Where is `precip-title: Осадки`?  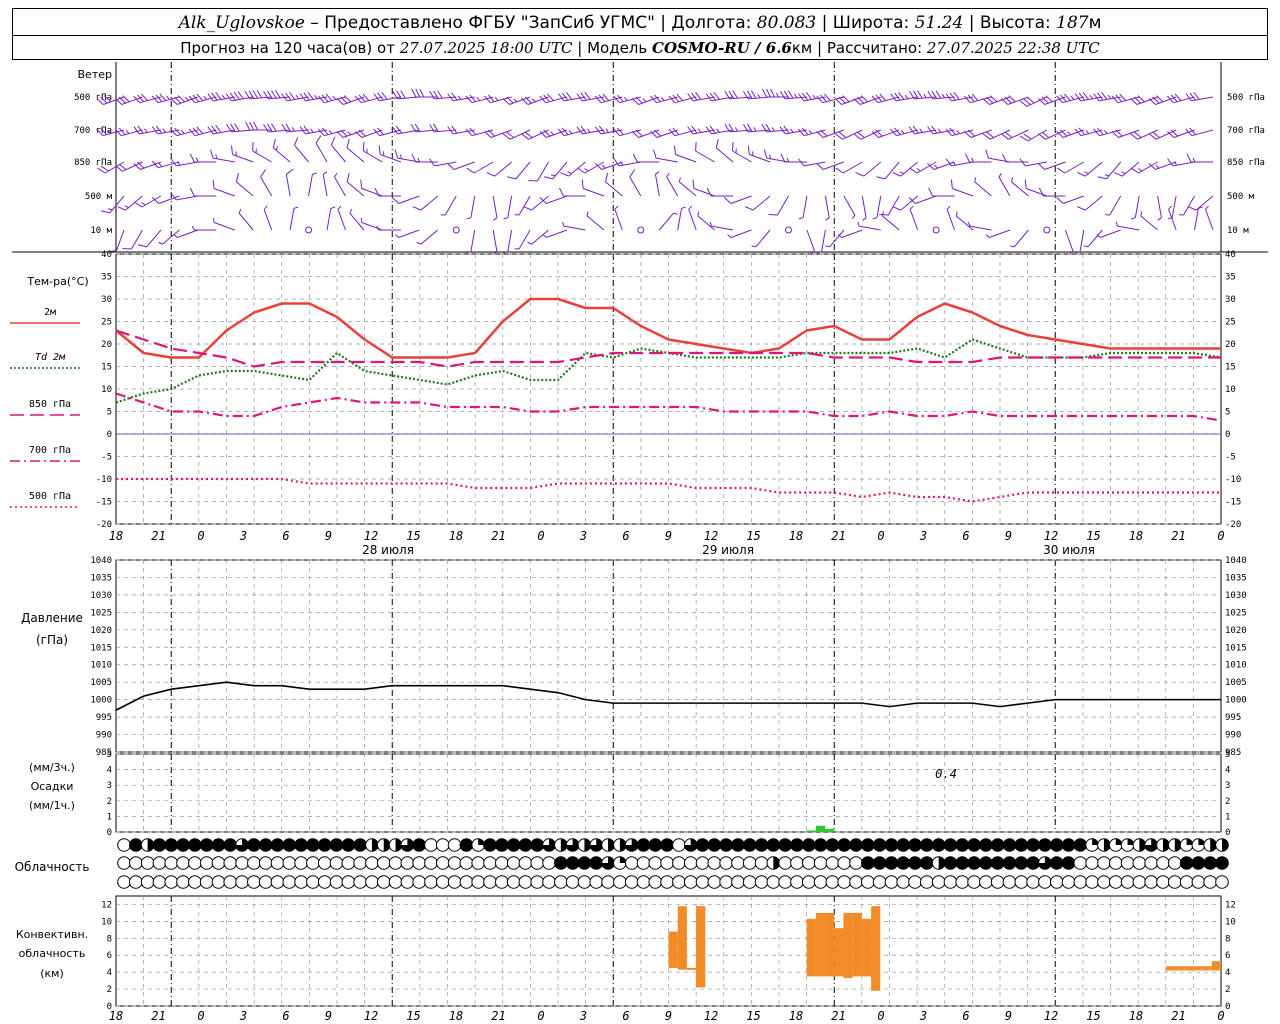 precip-title: Осадки is located at coordinates (52, 786).